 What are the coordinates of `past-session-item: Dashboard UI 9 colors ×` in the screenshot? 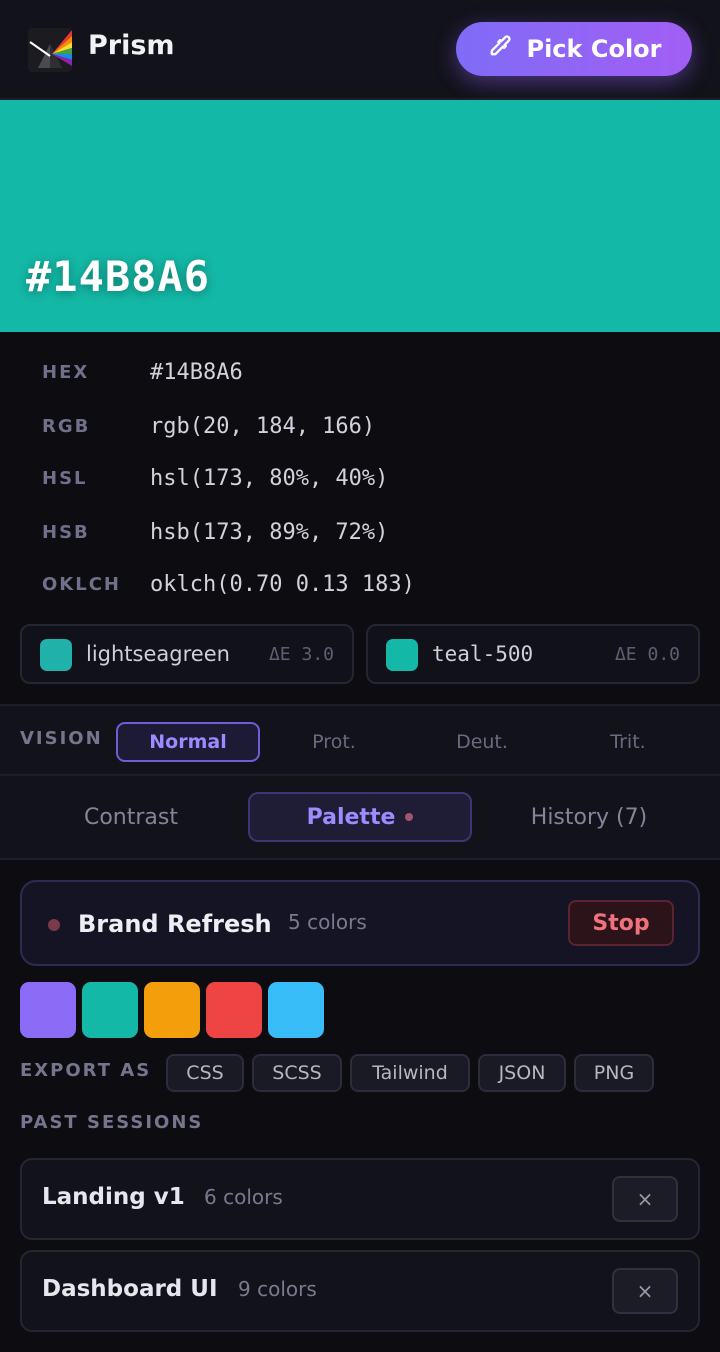 It's located at (360, 1291).